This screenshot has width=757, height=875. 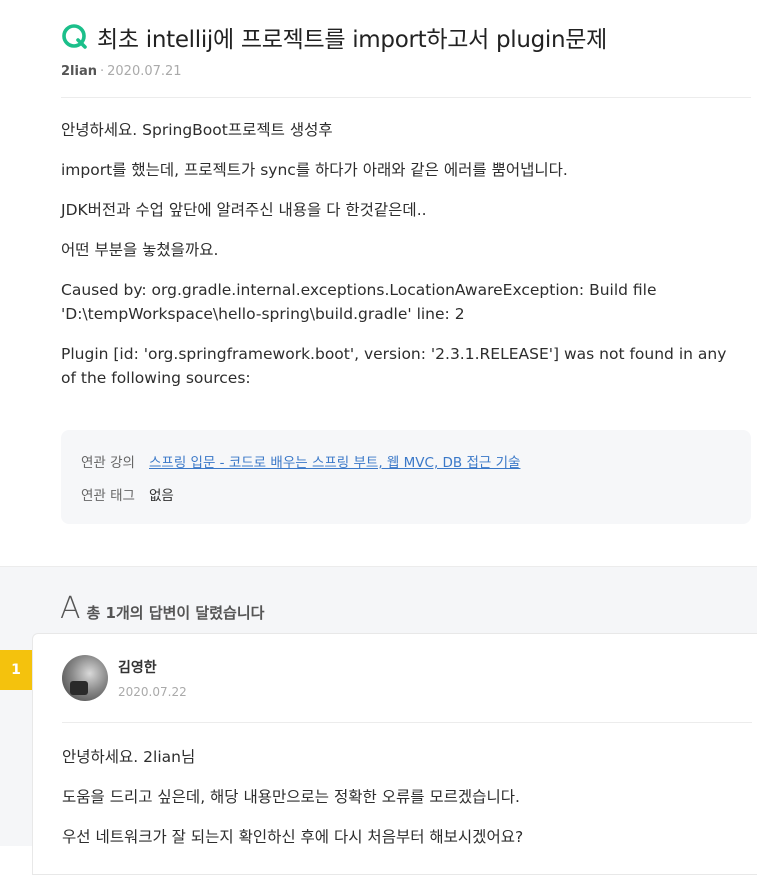 I want to click on question-paragraph: 어떤 부분을 놓쳤을까요., so click(x=140, y=250).